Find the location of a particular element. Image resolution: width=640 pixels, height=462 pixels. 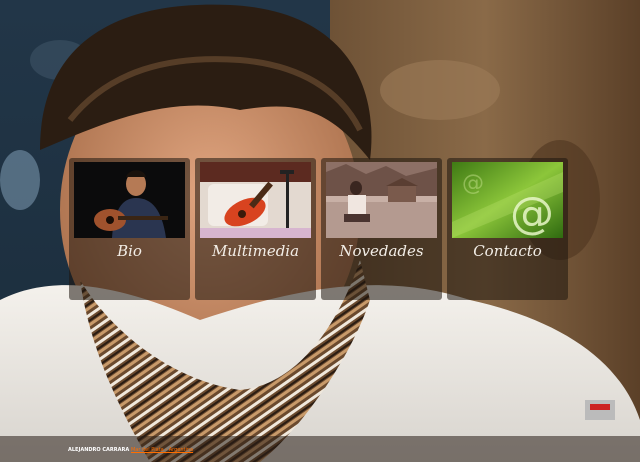

nav-label-novedades: Novedades is located at coordinates (381, 251).